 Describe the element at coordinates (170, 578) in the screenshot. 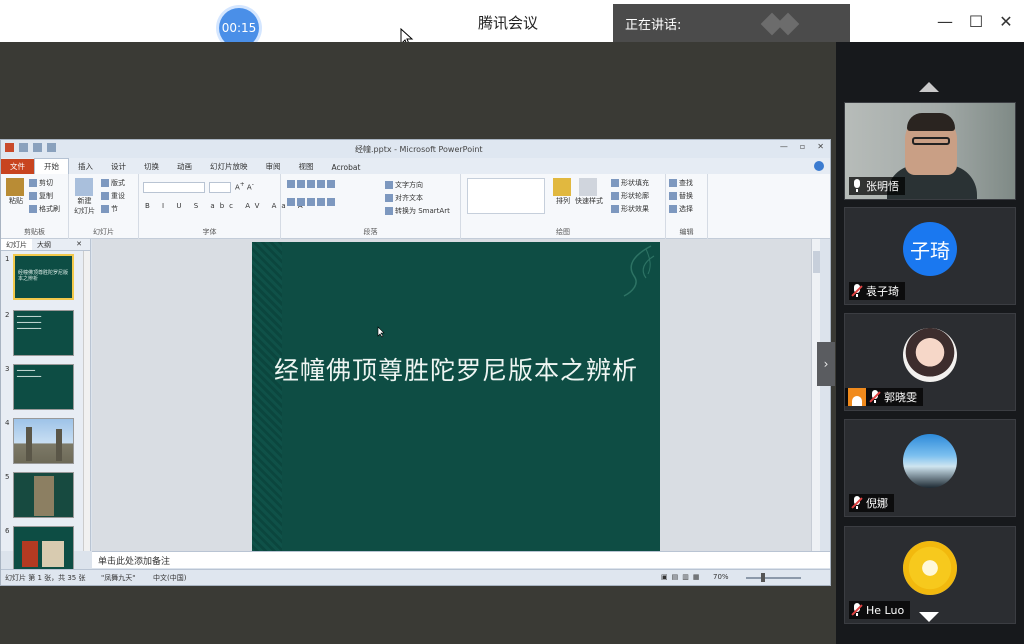

I see `language: 中文(中国)` at that location.